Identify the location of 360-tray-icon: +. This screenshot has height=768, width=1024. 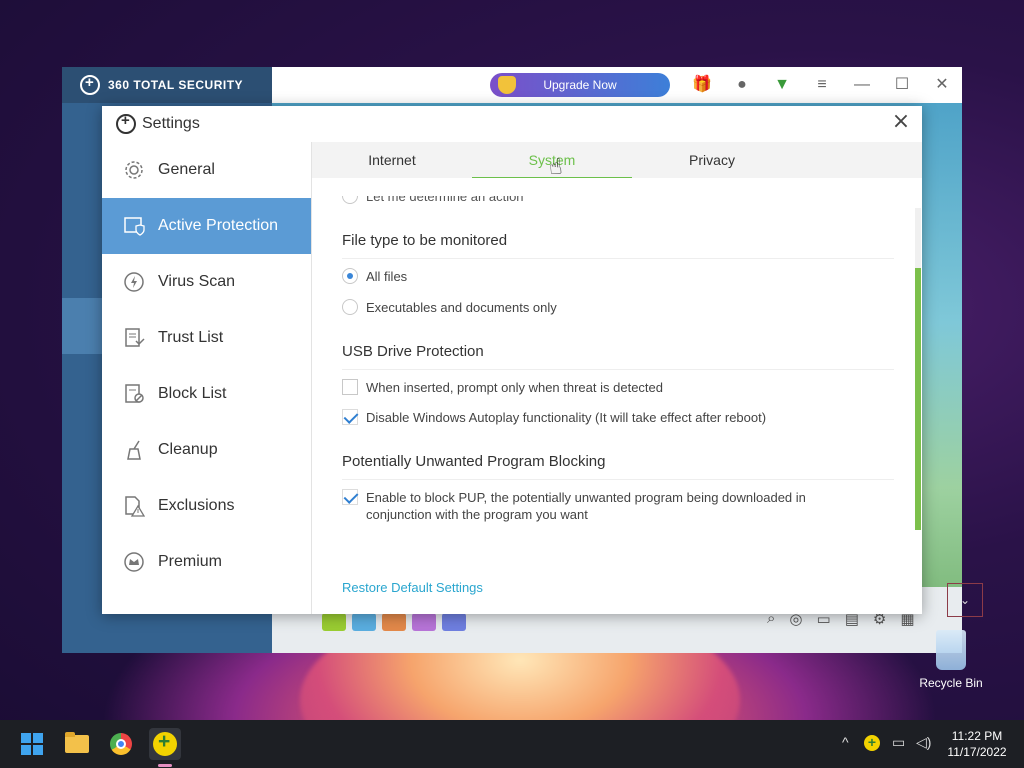
(872, 742).